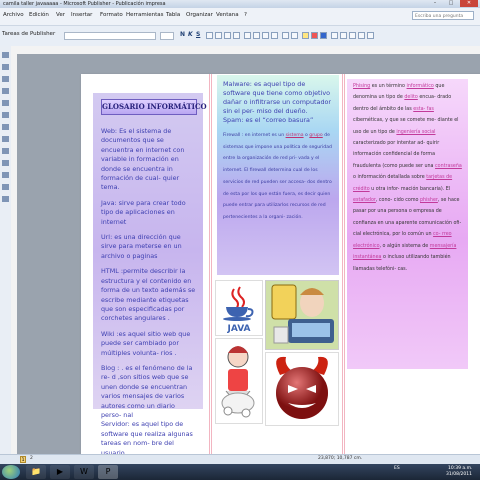  I want to click on bullets-icon, so click(256, 35).